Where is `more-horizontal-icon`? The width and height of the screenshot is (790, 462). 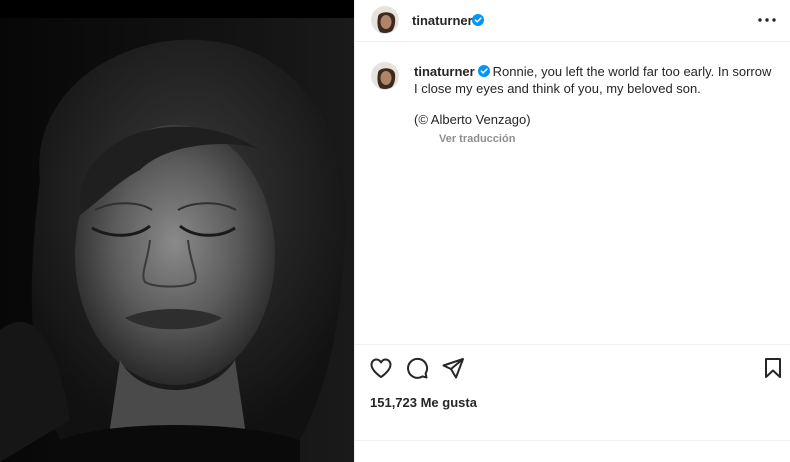
more-horizontal-icon is located at coordinates (767, 20).